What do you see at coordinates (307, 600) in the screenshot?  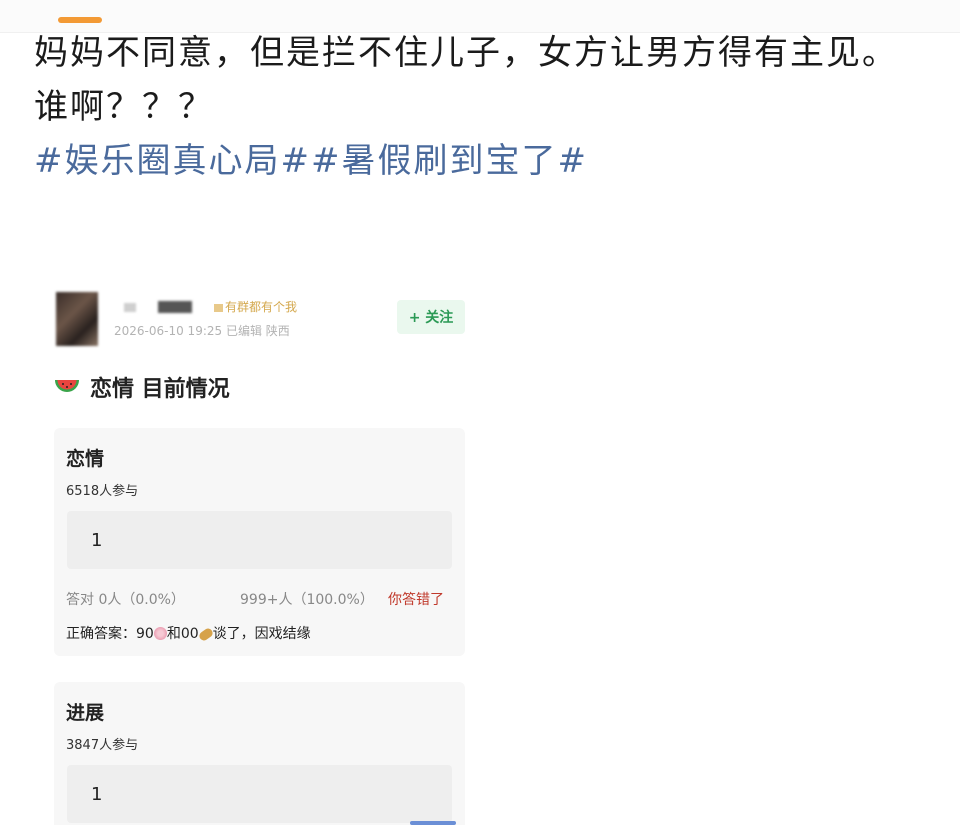 I see `stats-option-count: 999+人（100.0%）` at bounding box center [307, 600].